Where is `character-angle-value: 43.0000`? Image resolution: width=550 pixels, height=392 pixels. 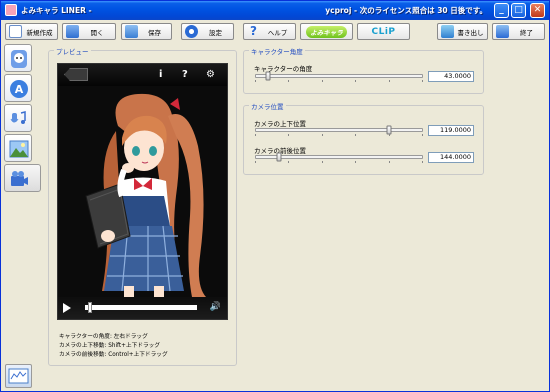 character-angle-value: 43.0000 is located at coordinates (451, 76).